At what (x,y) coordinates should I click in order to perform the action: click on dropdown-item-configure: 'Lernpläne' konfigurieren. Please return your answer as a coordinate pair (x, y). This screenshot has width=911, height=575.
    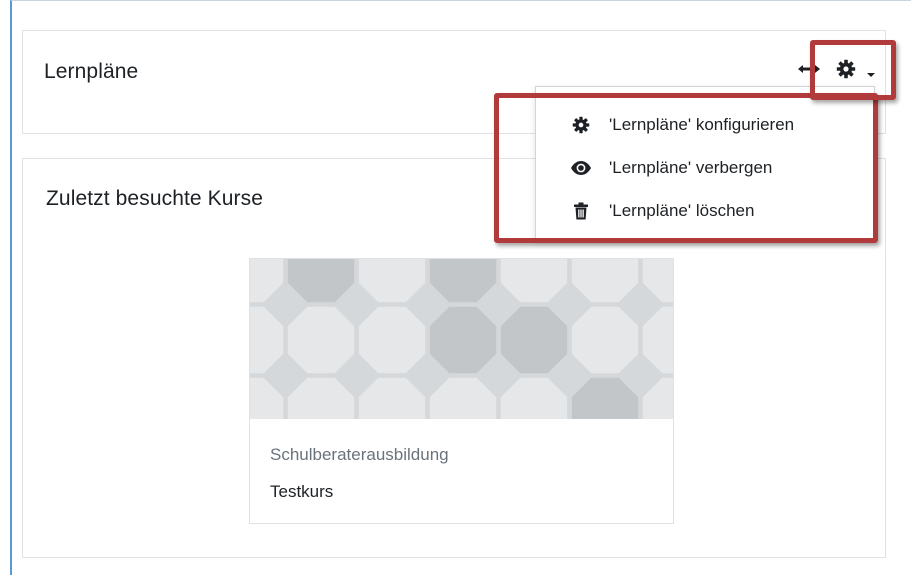
    Looking at the image, I should click on (705, 125).